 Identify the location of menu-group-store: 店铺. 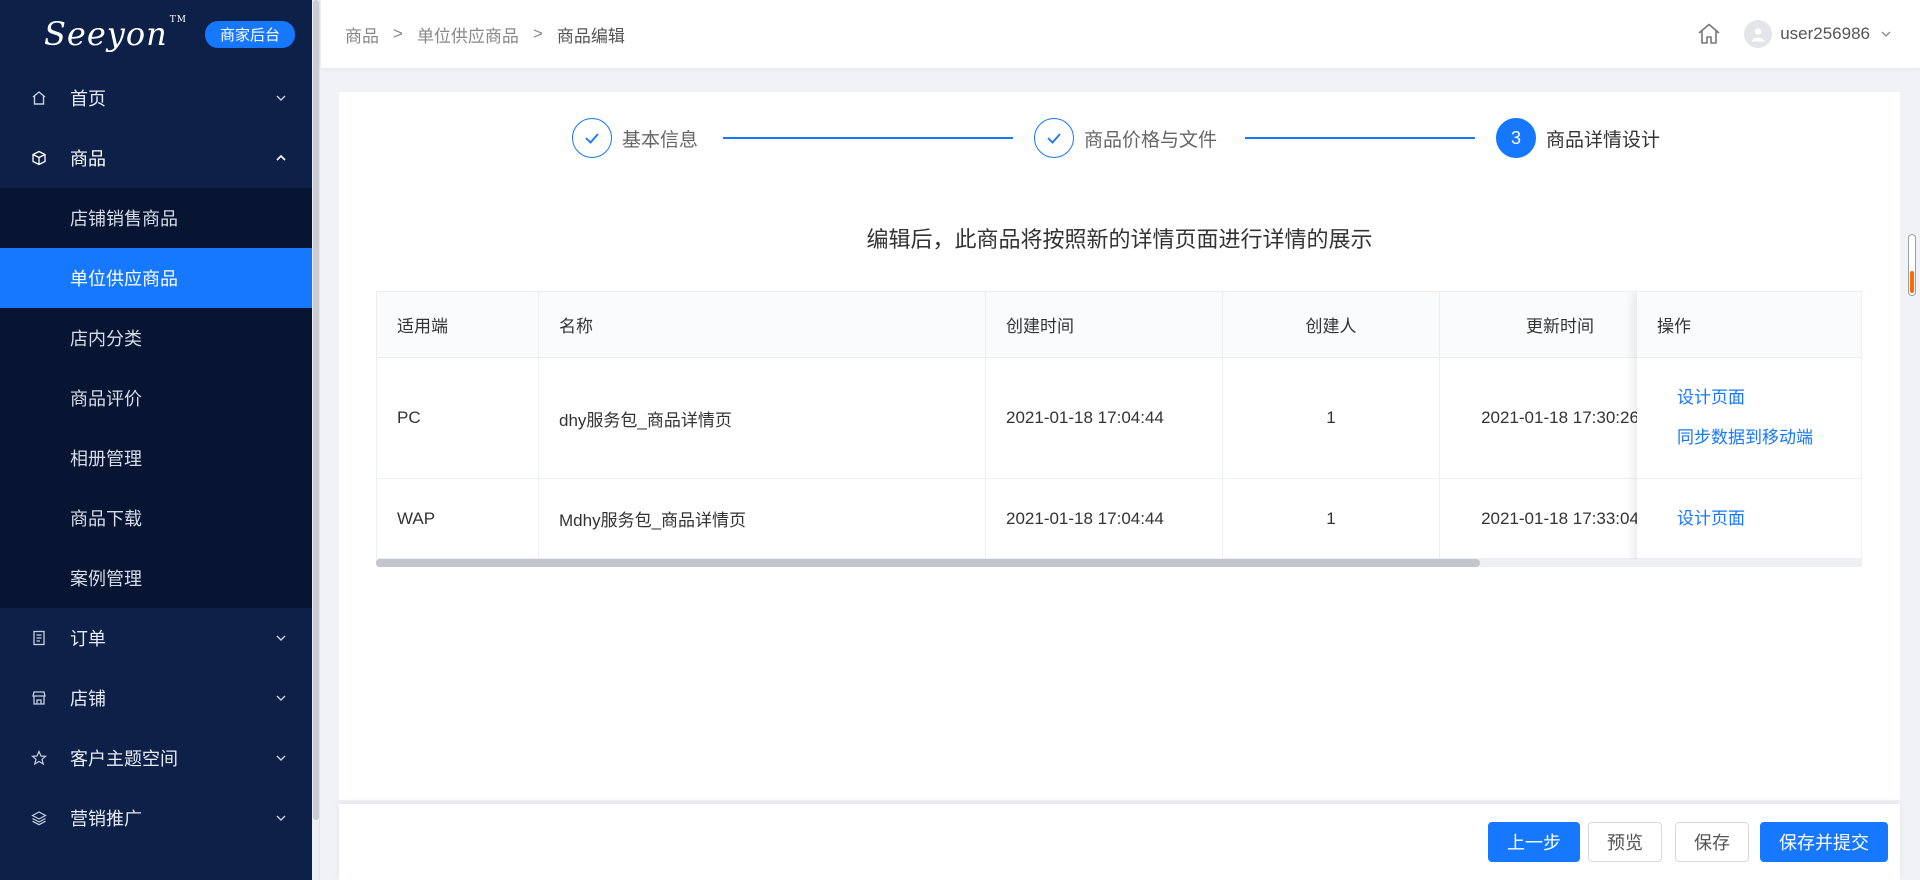
(156, 698).